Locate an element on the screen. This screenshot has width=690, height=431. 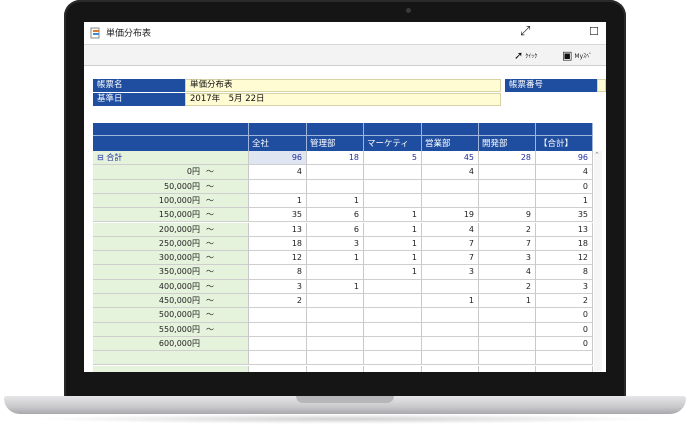
expand-icon: ⤢ is located at coordinates (525, 31).